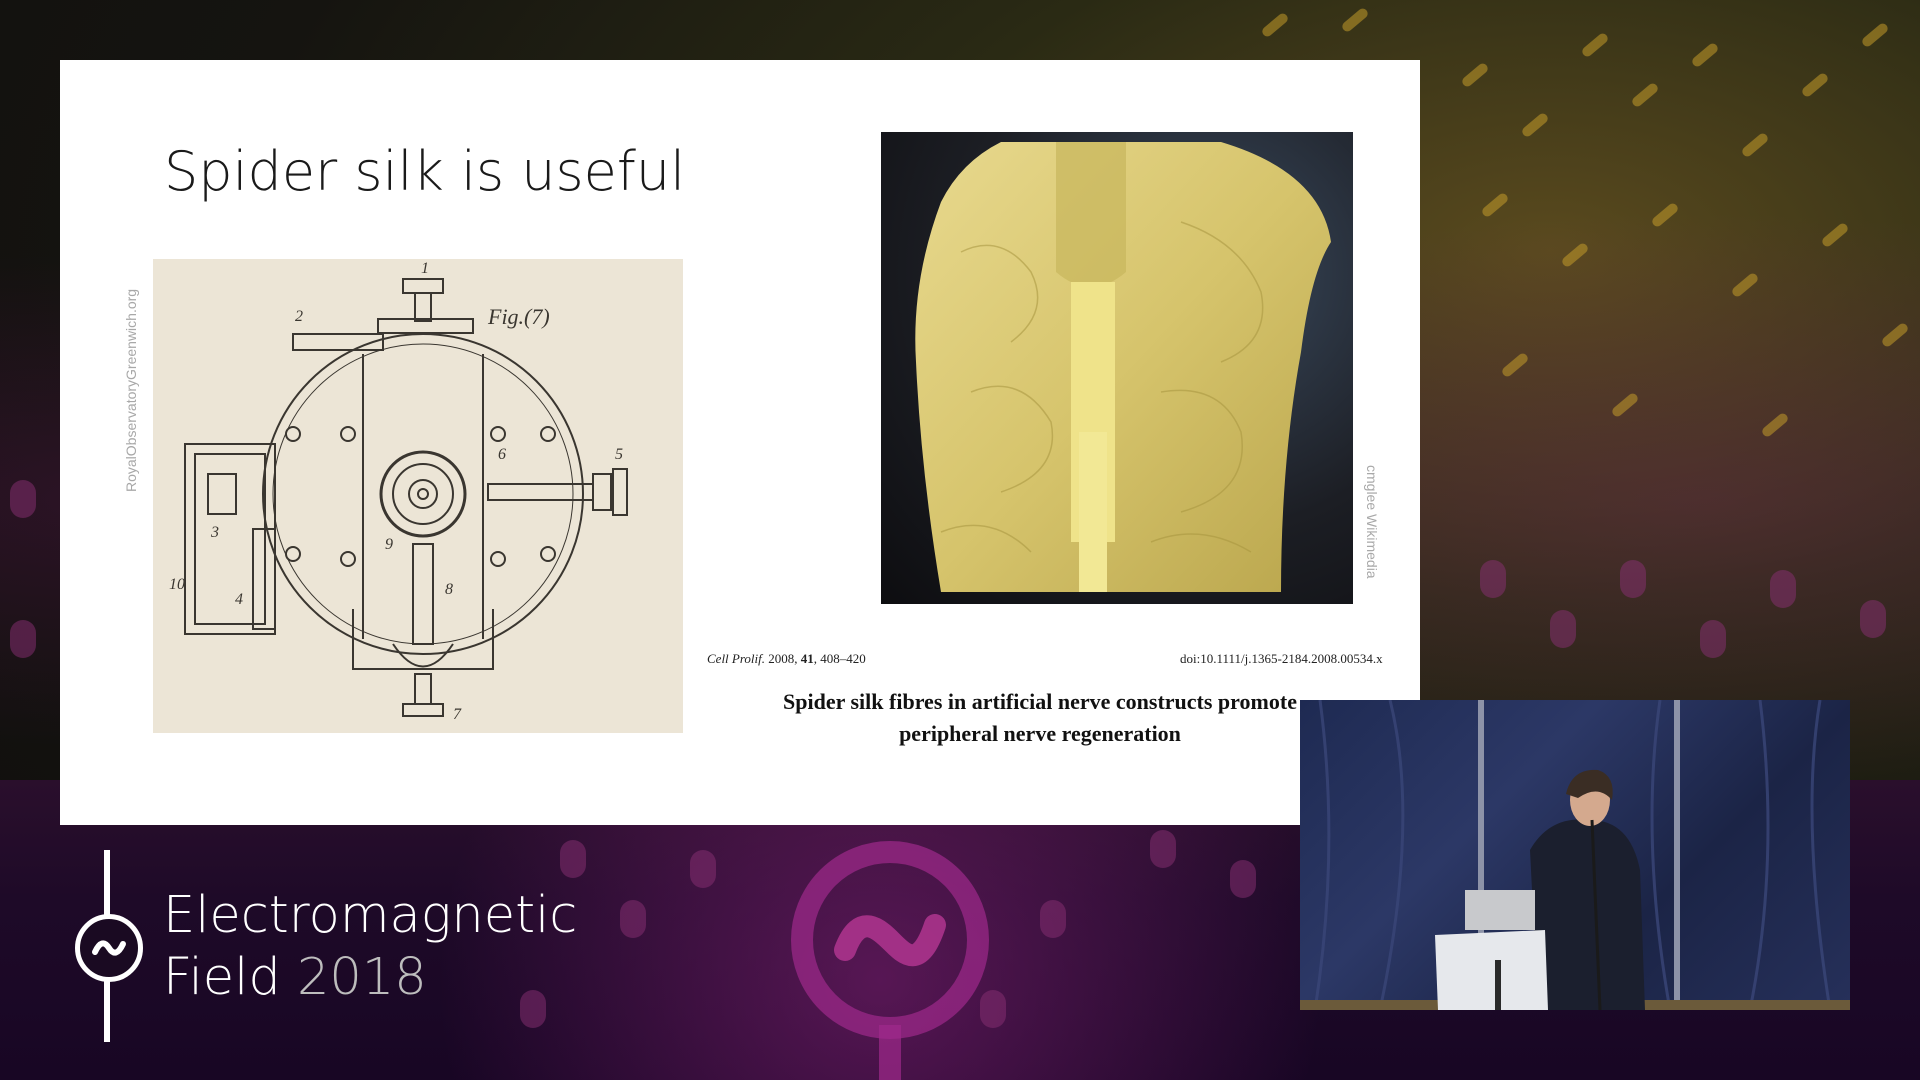 The width and height of the screenshot is (1920, 1080). What do you see at coordinates (370, 915) in the screenshot?
I see `event-name-line-1: Electromagnetic` at bounding box center [370, 915].